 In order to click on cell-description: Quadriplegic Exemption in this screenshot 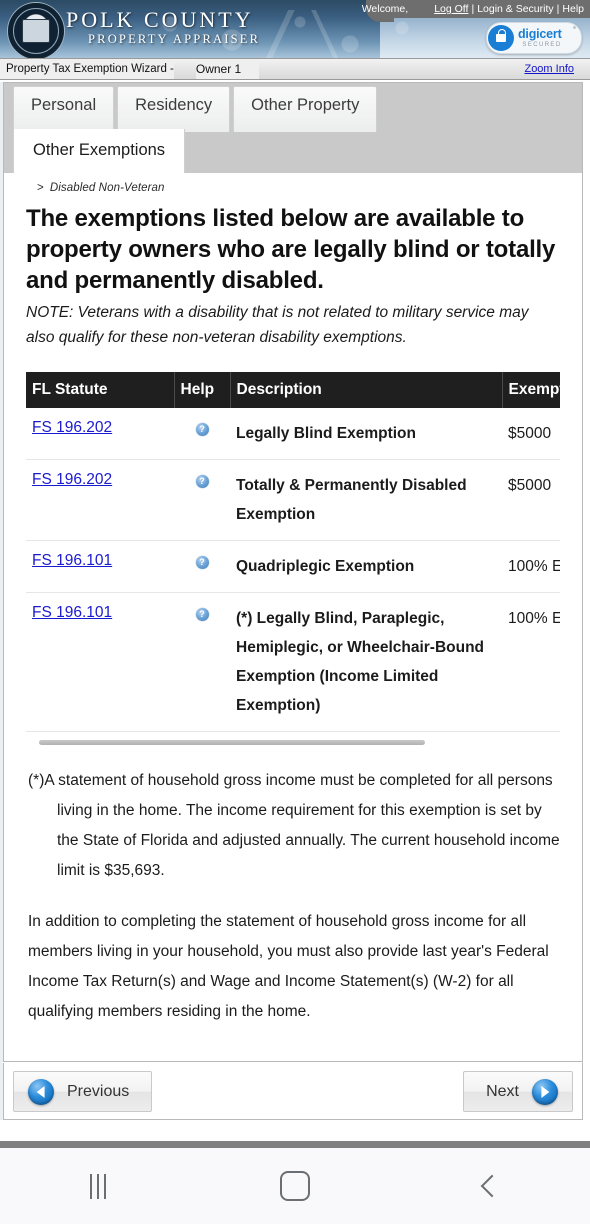, I will do `click(366, 566)`.